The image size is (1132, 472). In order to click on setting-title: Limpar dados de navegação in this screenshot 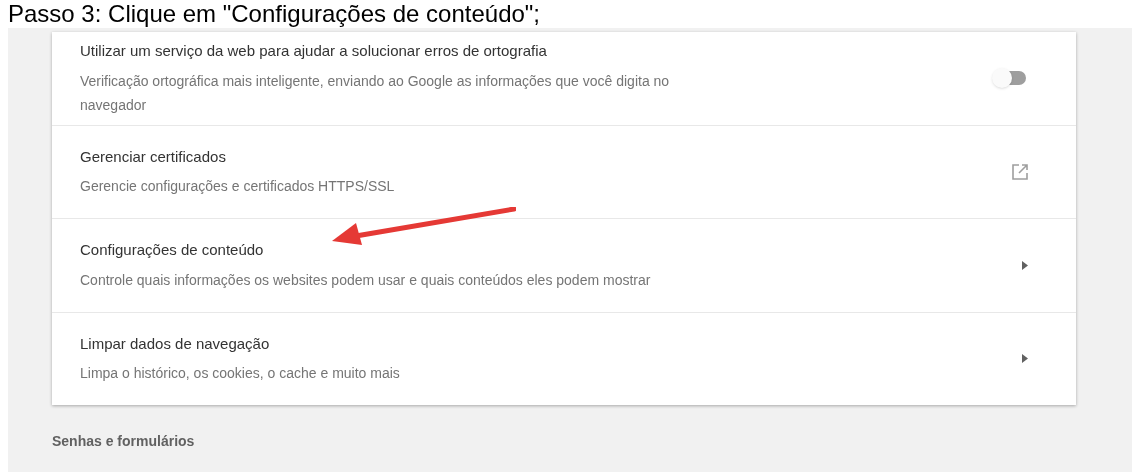, I will do `click(175, 343)`.